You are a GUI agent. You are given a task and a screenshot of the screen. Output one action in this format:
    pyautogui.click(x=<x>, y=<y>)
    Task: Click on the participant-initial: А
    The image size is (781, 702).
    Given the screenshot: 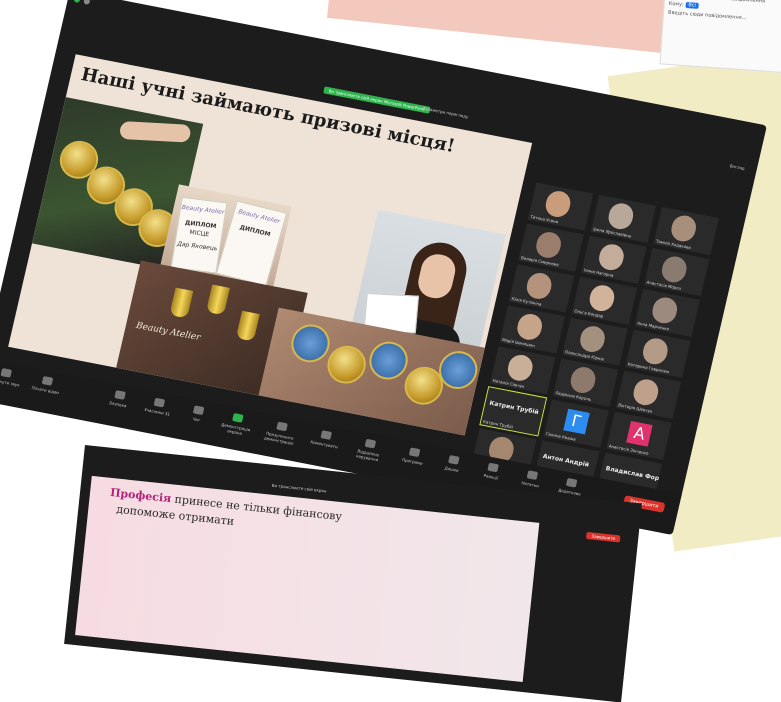 What is the action you would take?
    pyautogui.click(x=639, y=433)
    